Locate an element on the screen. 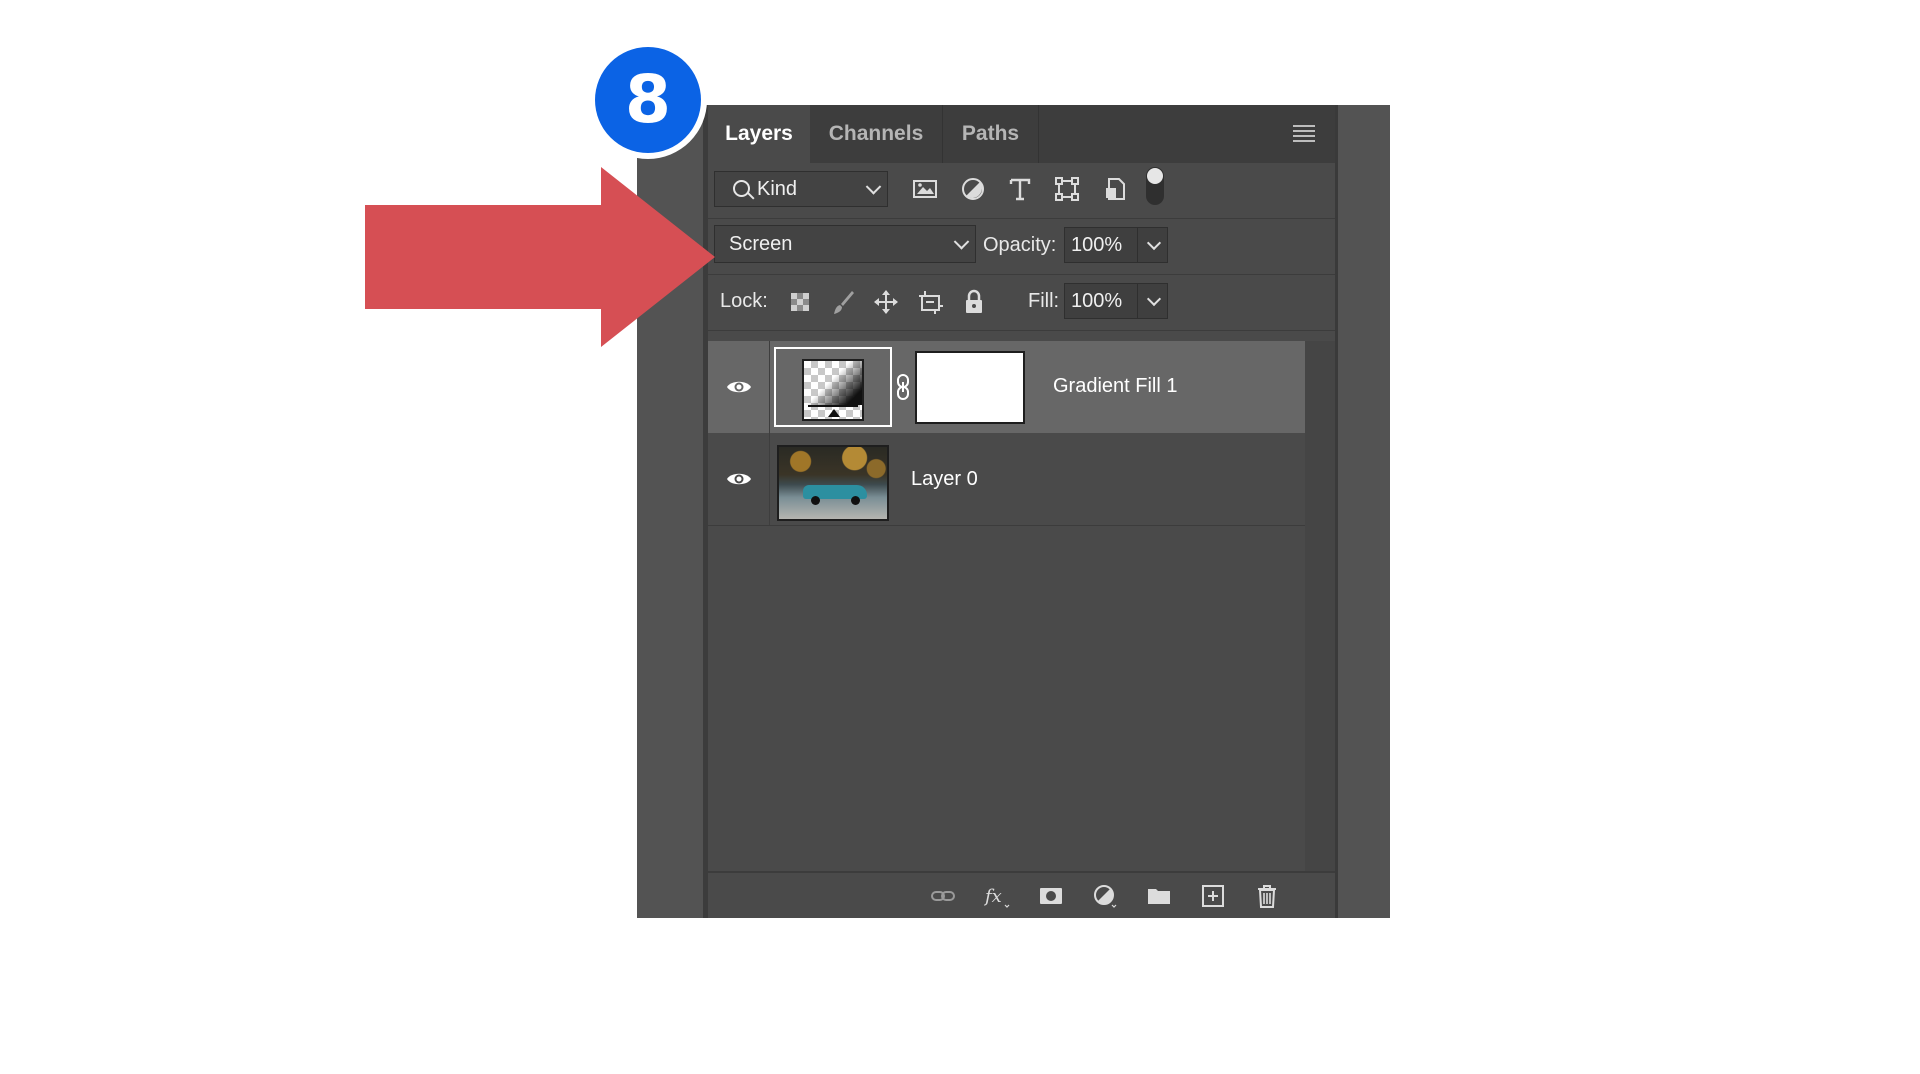  tab-paths: Paths is located at coordinates (991, 134).